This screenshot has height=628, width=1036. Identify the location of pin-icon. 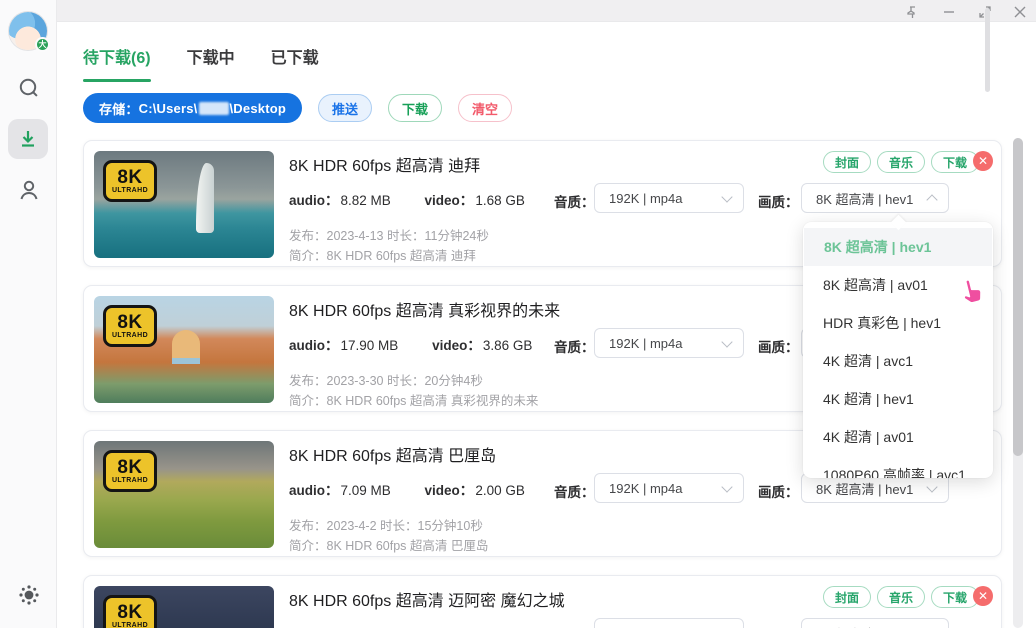
(912, 12).